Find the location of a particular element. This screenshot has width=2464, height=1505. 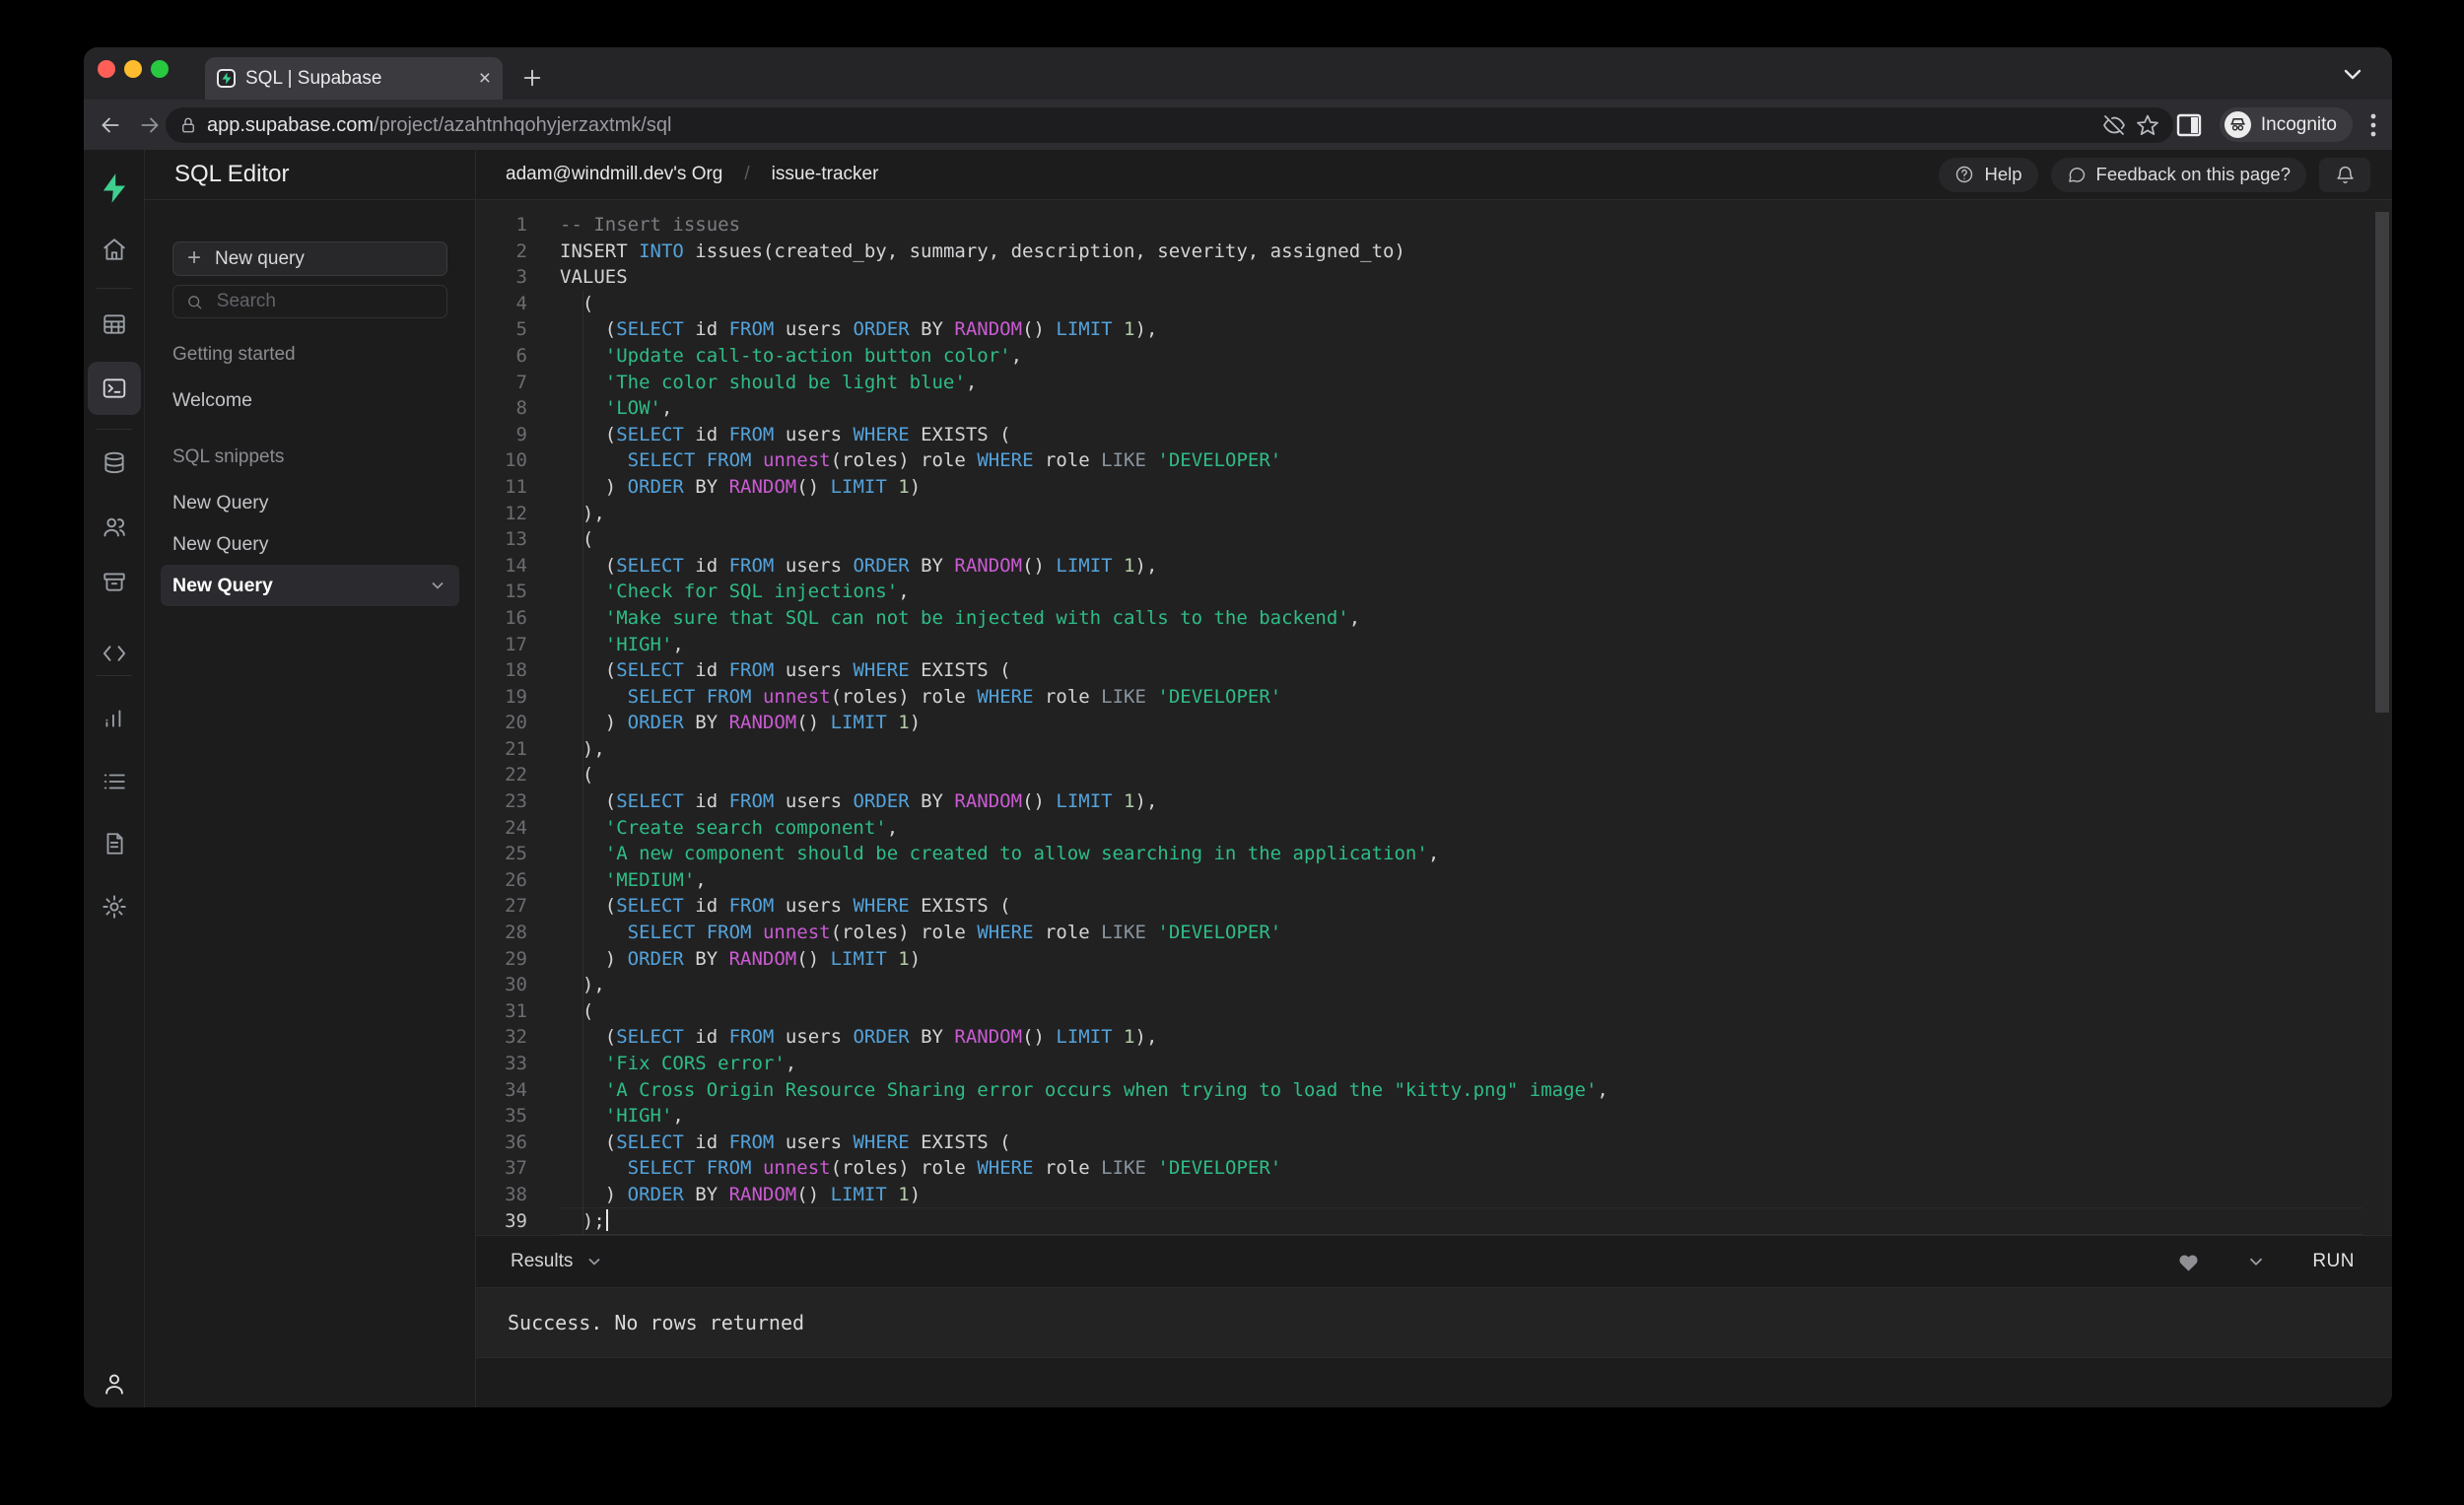

supabase-favicon is located at coordinates (226, 78).